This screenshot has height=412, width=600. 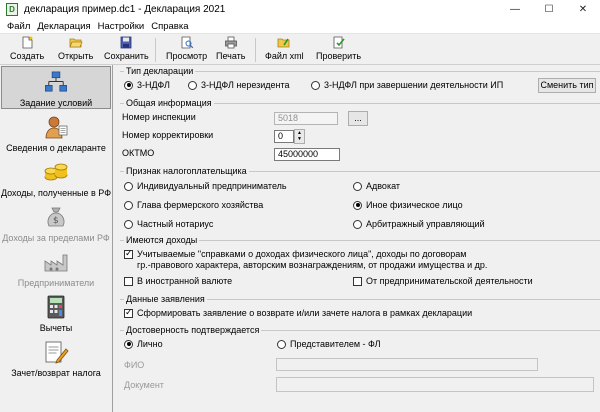 What do you see at coordinates (147, 85) in the screenshot?
I see `radio-3ndfl: 3-НДФЛ` at bounding box center [147, 85].